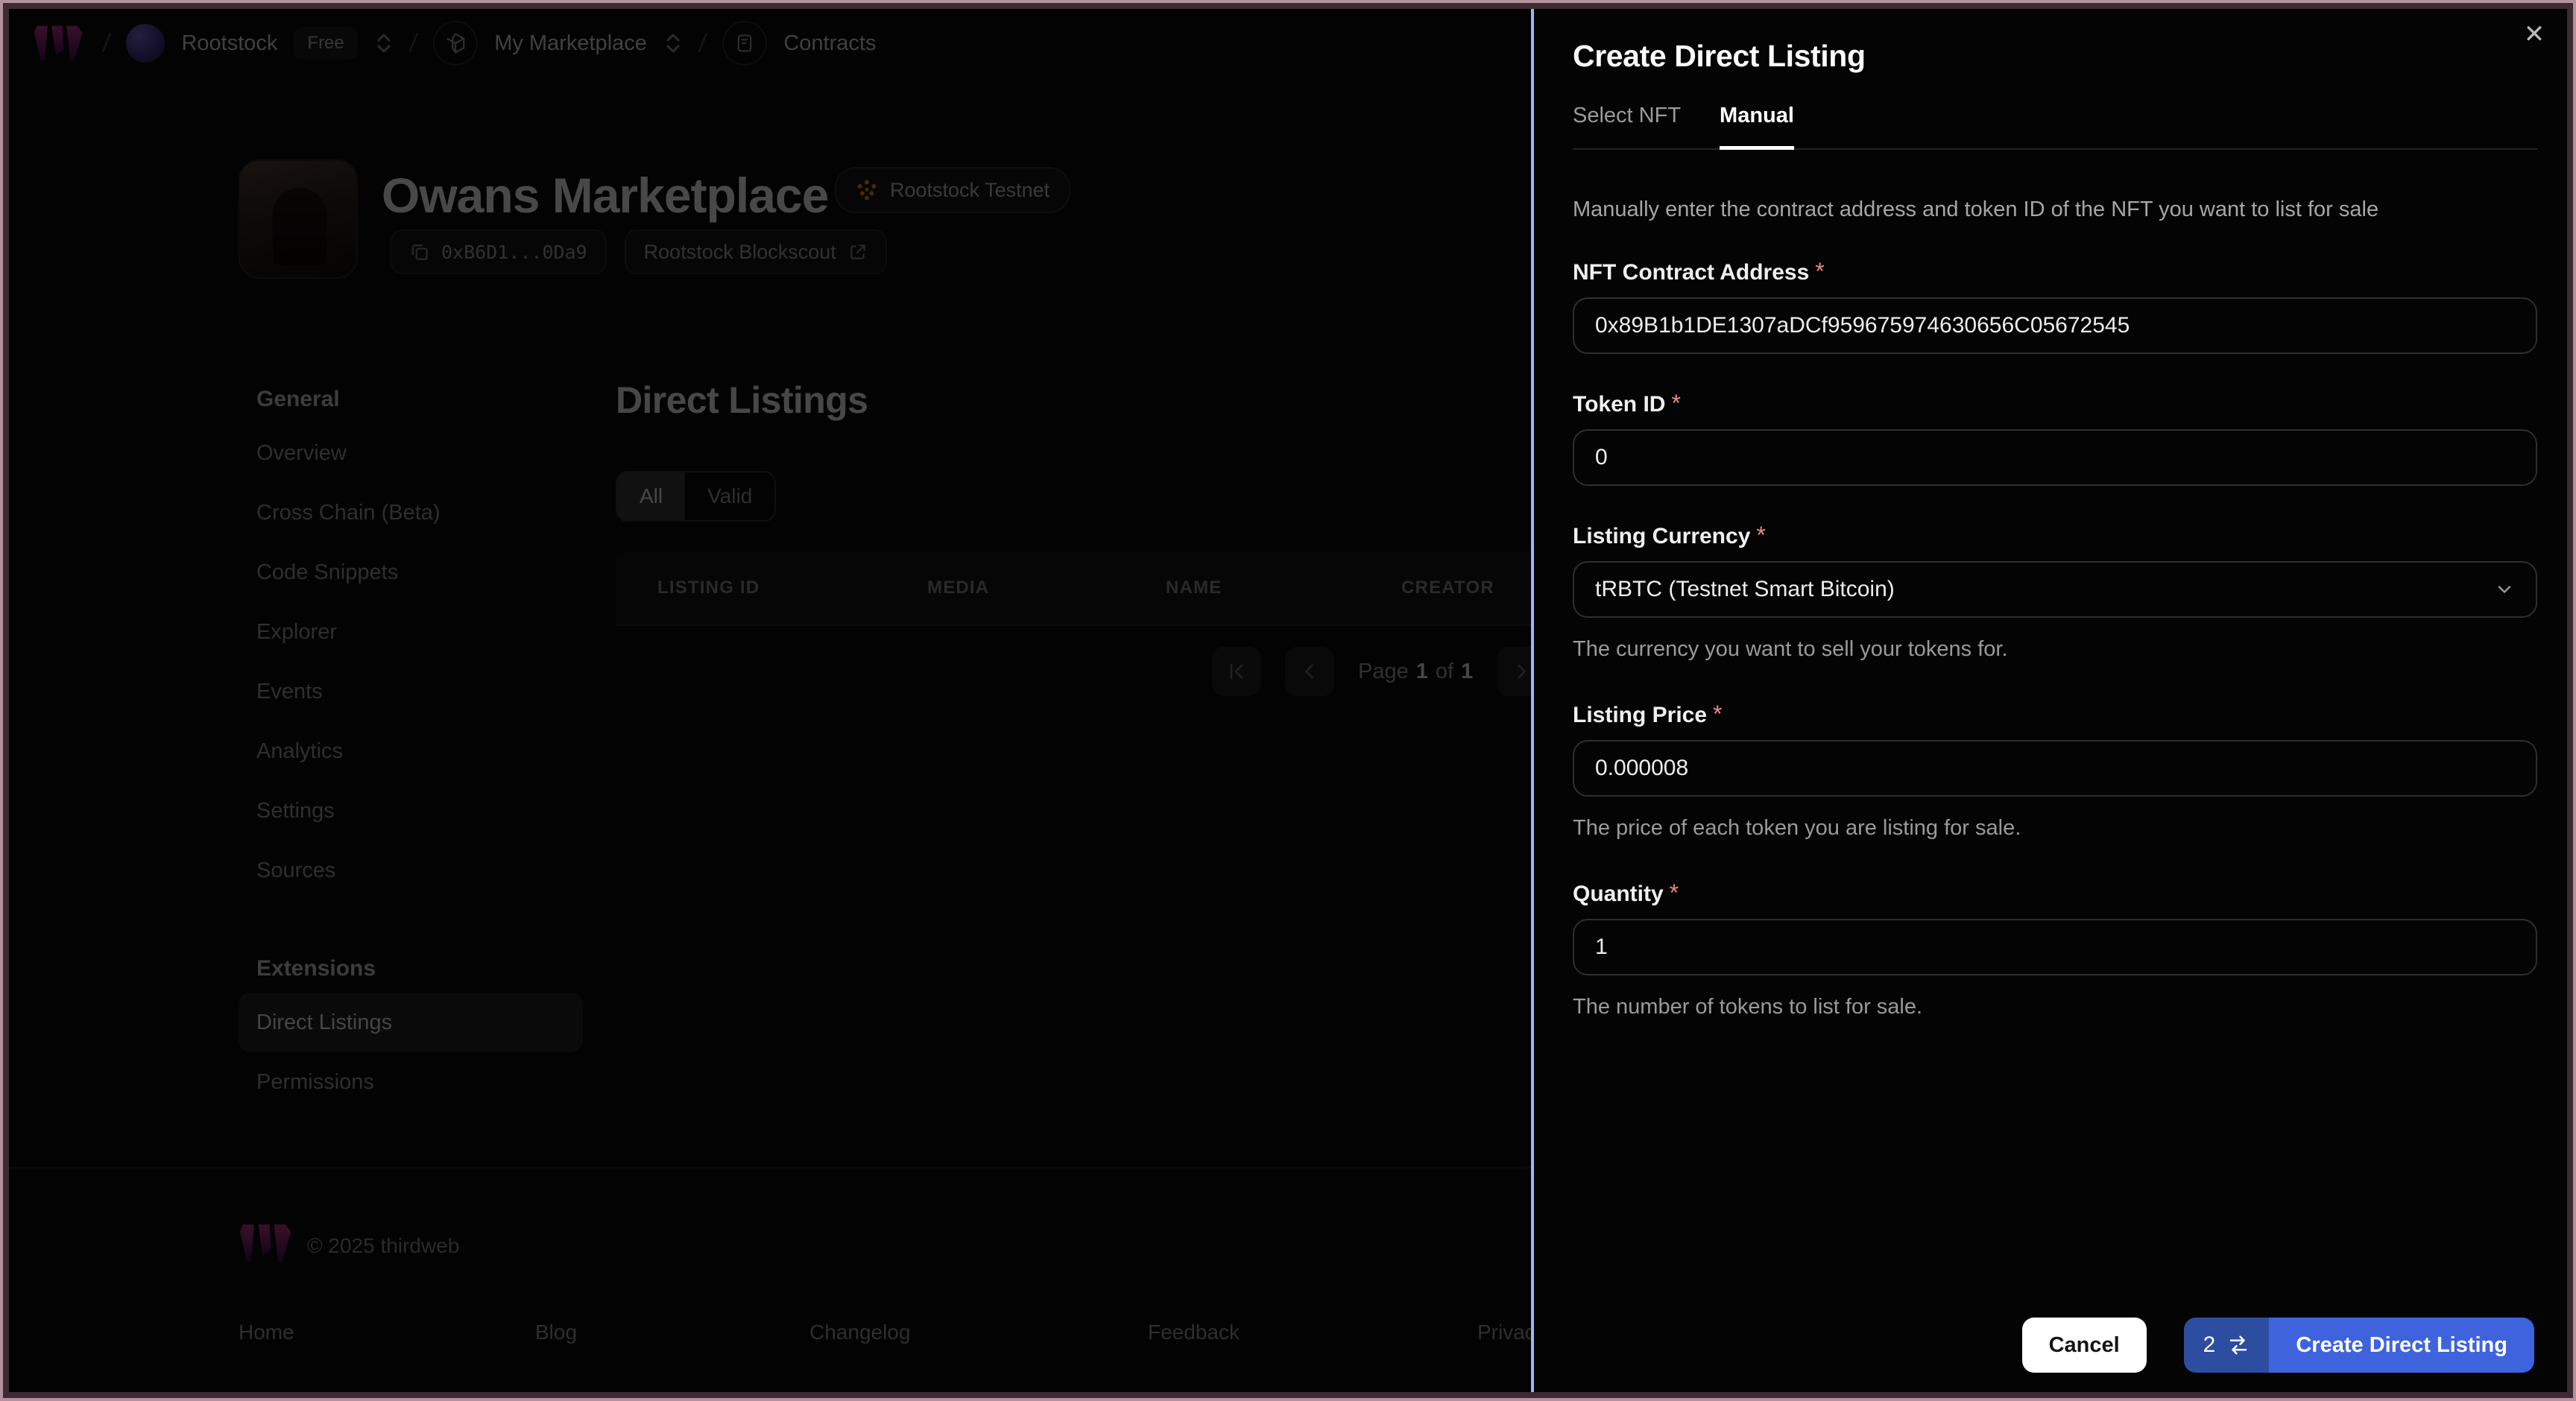 The height and width of the screenshot is (1401, 2576). What do you see at coordinates (1662, 536) in the screenshot?
I see `field-label: Listing Currency` at bounding box center [1662, 536].